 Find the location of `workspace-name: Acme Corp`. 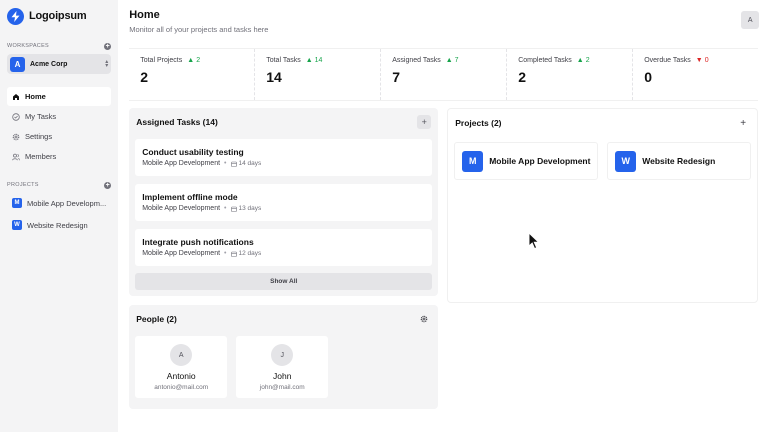

workspace-name: Acme Corp is located at coordinates (49, 64).